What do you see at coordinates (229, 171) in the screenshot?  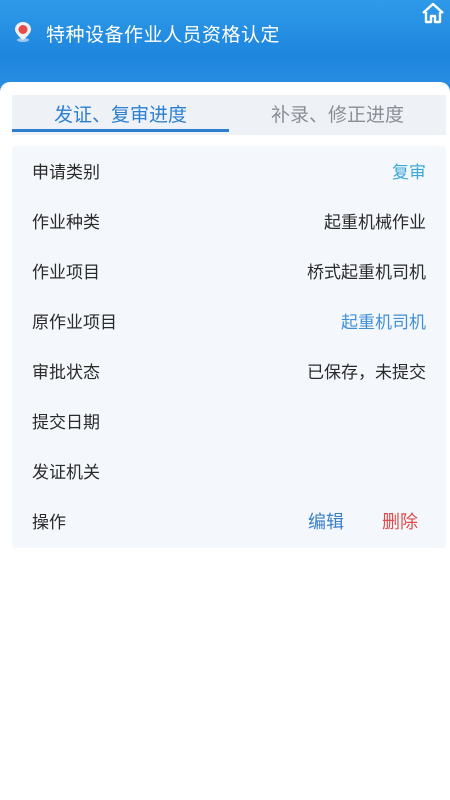 I see `row-application-type: 申请类别 复审` at bounding box center [229, 171].